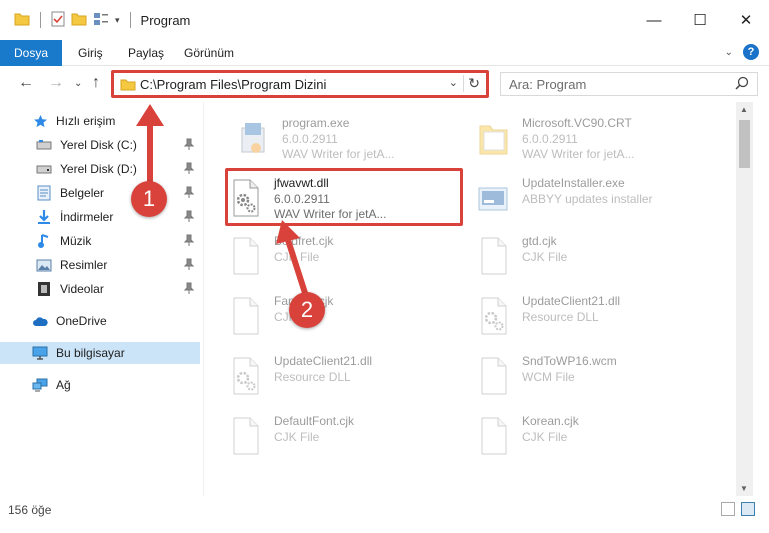 This screenshot has height=533, width=769. I want to click on properties-icon, so click(58, 20).